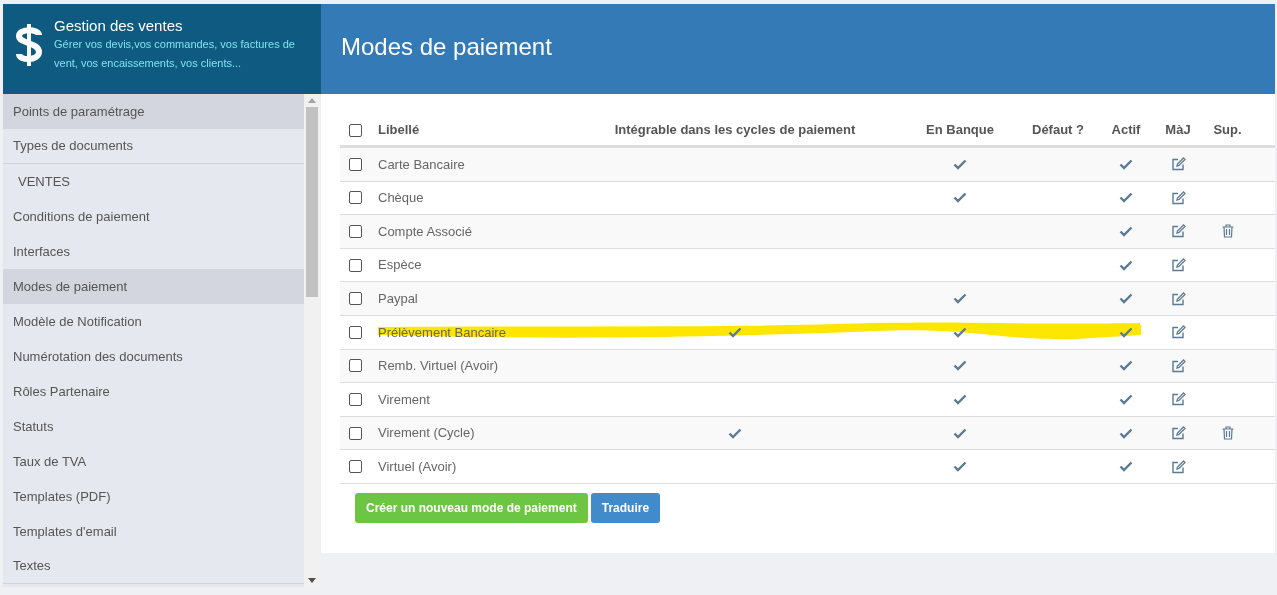 This screenshot has width=1277, height=595. I want to click on payment-mode-name: Remb. Virtuel (Avoir), so click(438, 366).